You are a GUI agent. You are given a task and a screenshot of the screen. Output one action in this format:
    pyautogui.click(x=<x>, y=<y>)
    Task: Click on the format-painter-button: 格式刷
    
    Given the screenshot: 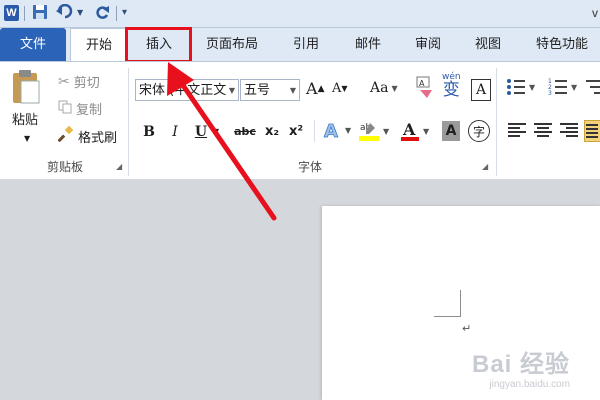 What is the action you would take?
    pyautogui.click(x=87, y=135)
    